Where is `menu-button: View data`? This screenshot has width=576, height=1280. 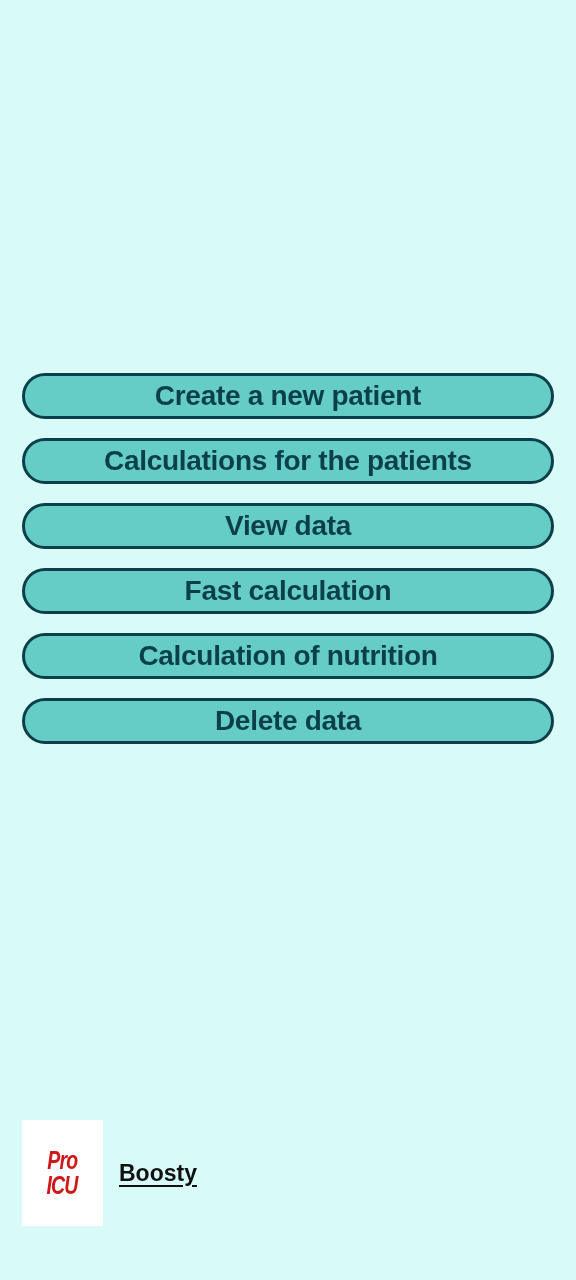
menu-button: View data is located at coordinates (288, 526).